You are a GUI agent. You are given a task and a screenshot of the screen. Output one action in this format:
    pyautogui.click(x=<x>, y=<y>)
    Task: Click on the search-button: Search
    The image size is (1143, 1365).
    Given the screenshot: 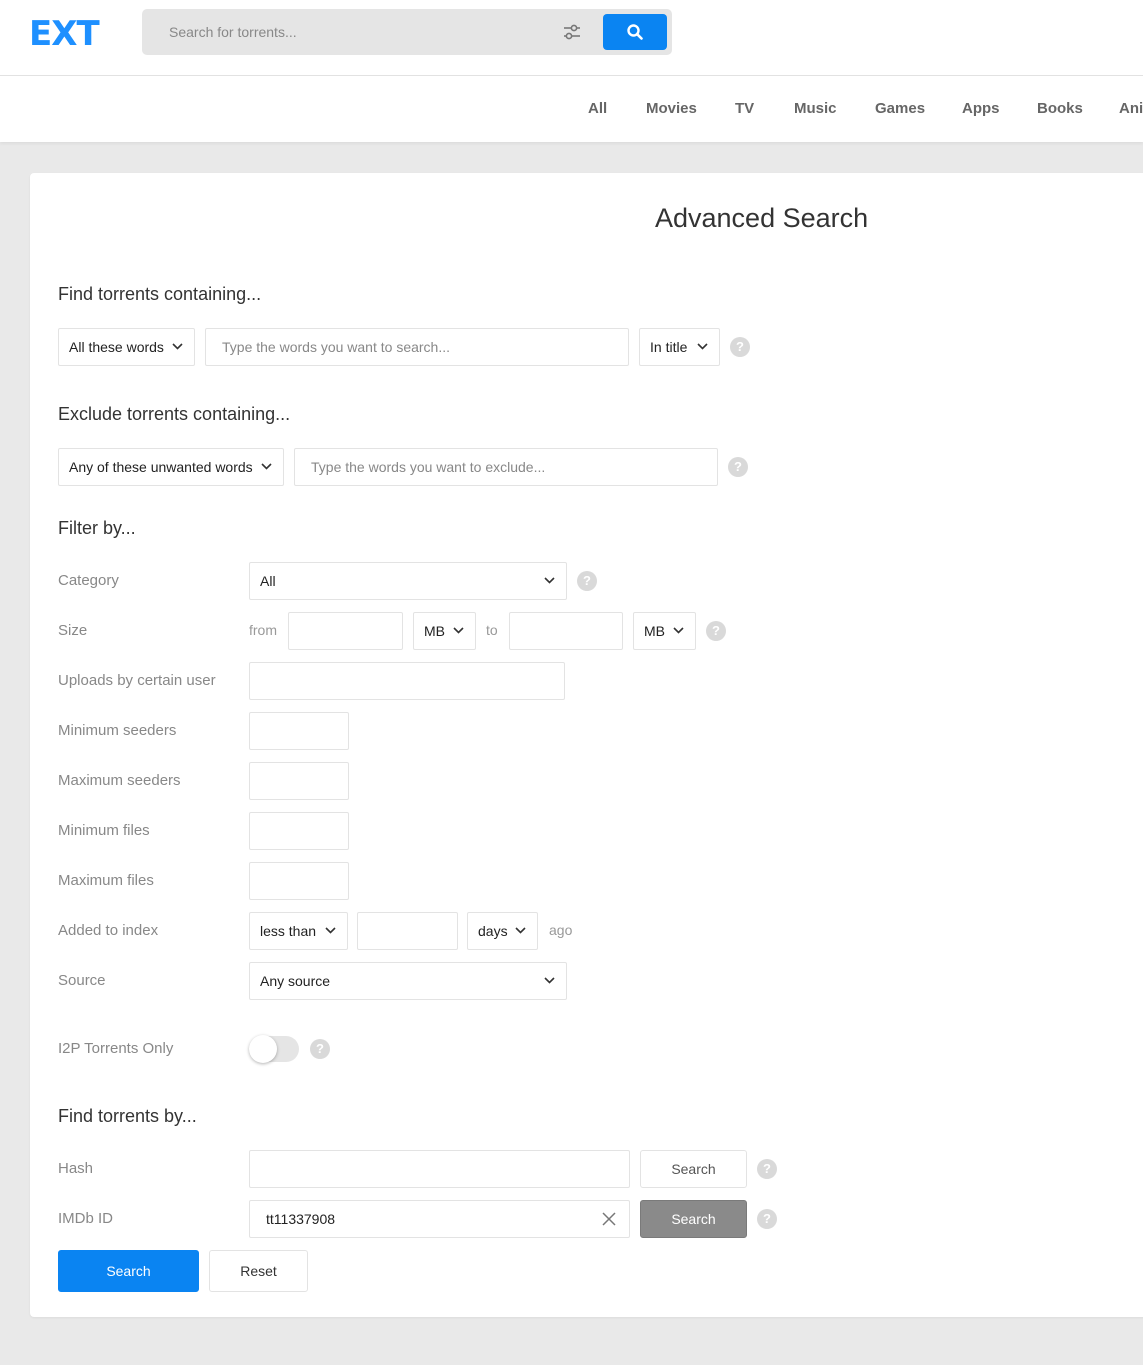 What is the action you would take?
    pyautogui.click(x=128, y=1271)
    